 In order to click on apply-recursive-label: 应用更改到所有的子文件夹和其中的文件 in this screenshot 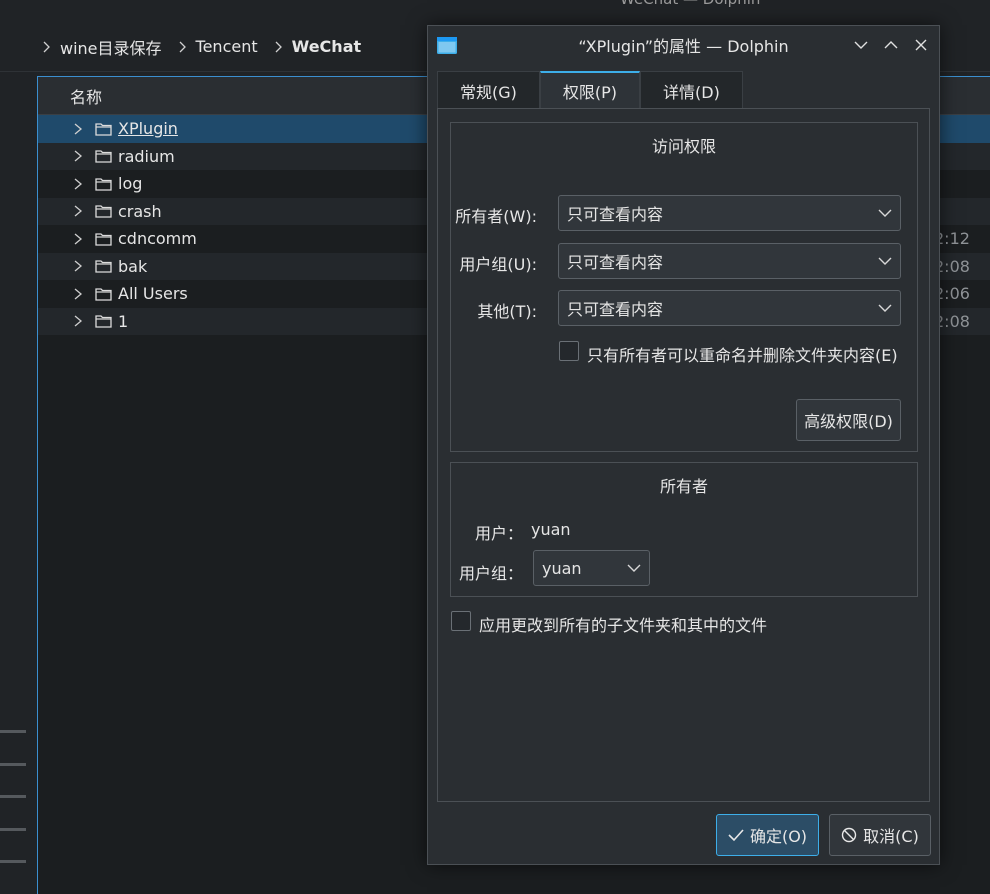, I will do `click(623, 625)`.